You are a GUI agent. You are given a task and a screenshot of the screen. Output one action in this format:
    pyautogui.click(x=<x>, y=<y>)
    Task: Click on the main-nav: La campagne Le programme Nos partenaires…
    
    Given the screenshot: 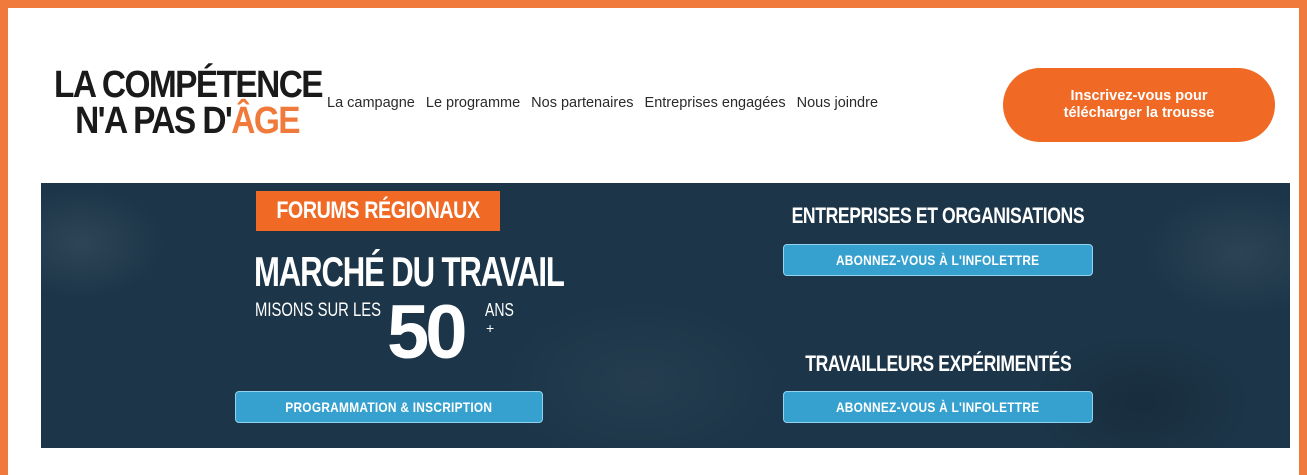 What is the action you would take?
    pyautogui.click(x=602, y=103)
    